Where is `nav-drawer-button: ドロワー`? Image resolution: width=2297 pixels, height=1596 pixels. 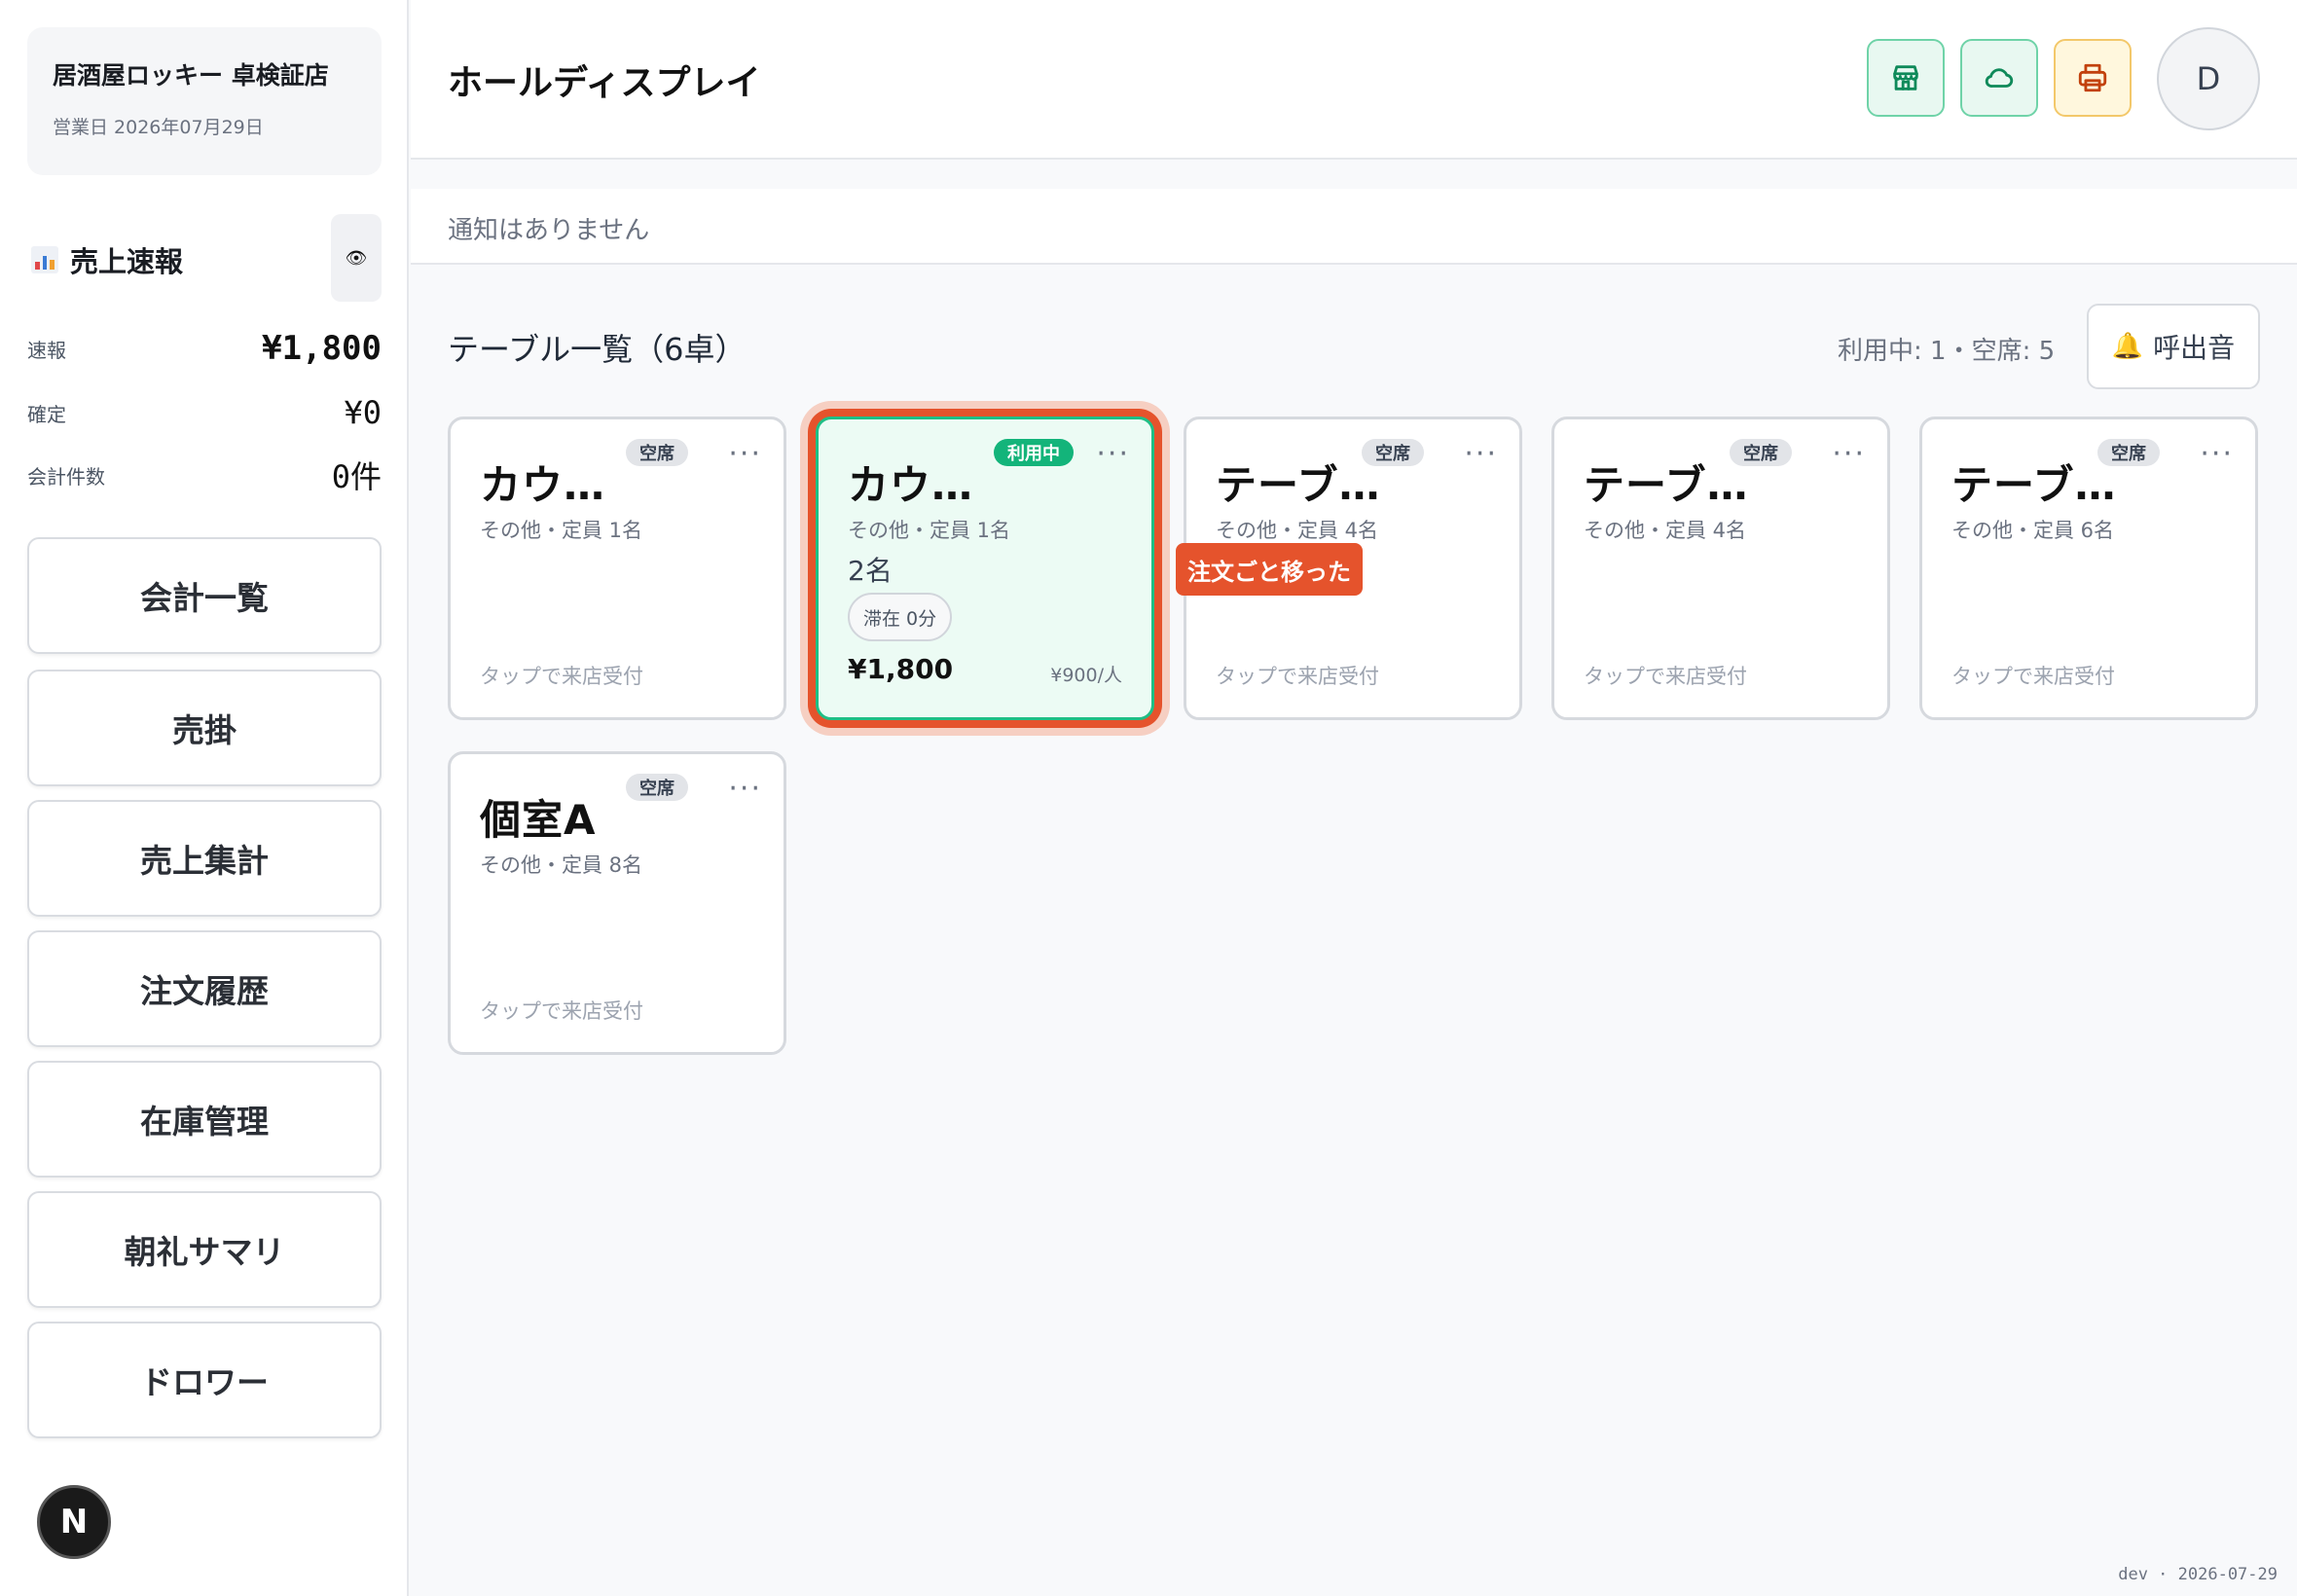
nav-drawer-button: ドロワー is located at coordinates (204, 1380).